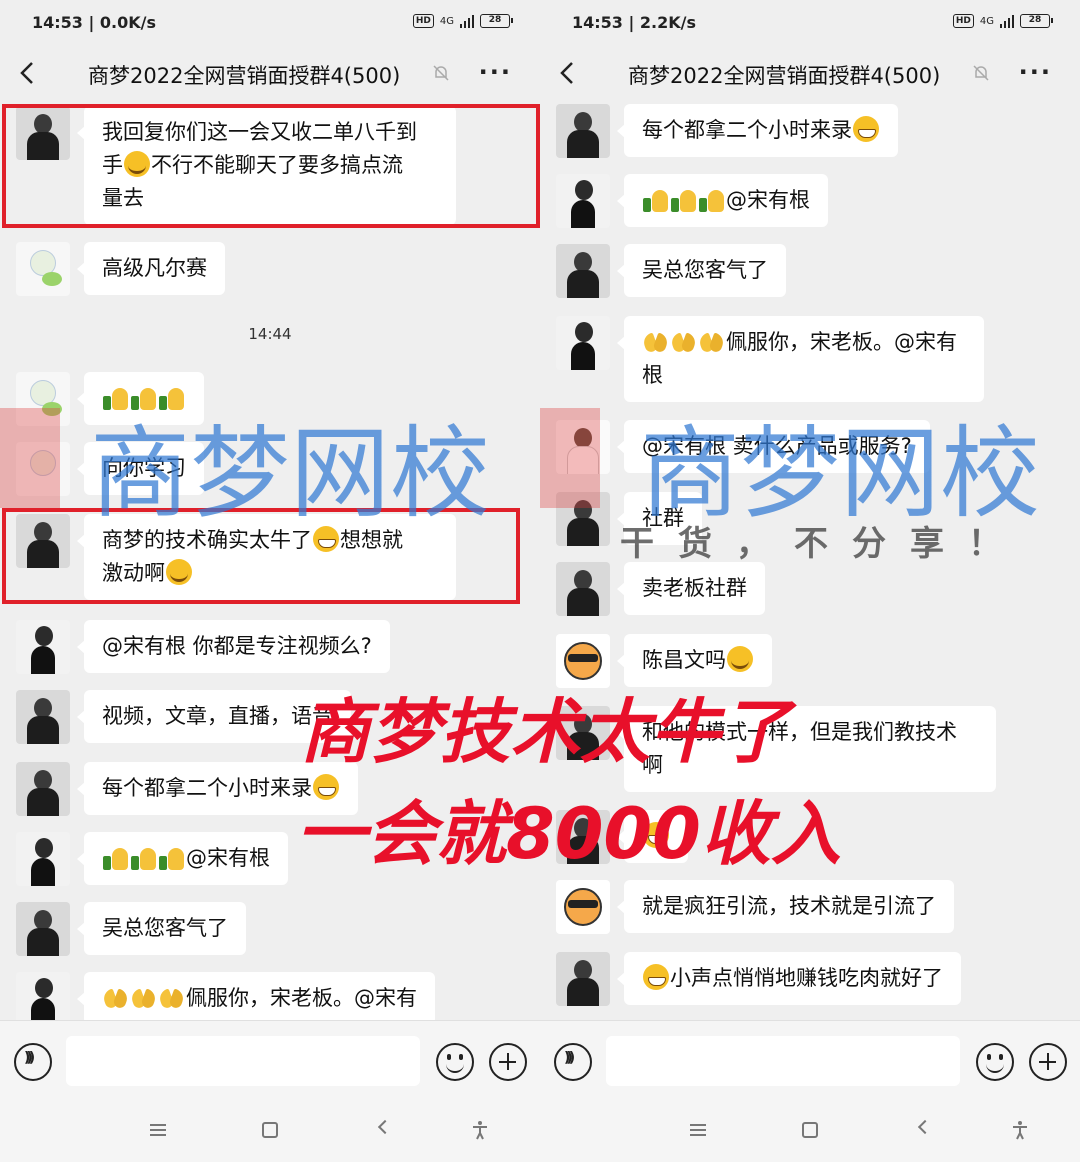  I want to click on message-bubble: @宋有根 你都是专注视频么?, so click(233, 646).